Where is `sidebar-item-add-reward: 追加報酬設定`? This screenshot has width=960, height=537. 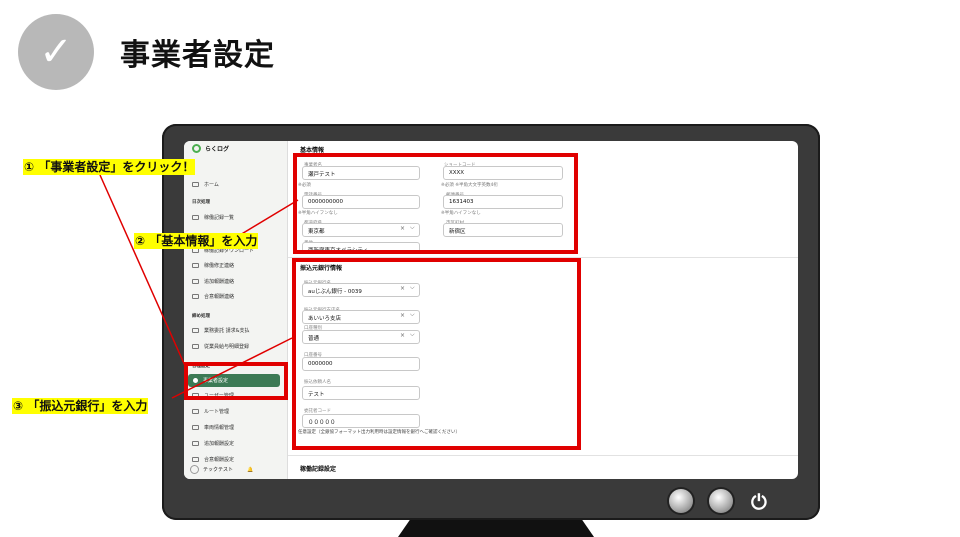
sidebar-item-add-reward: 追加報酬設定 is located at coordinates (213, 443).